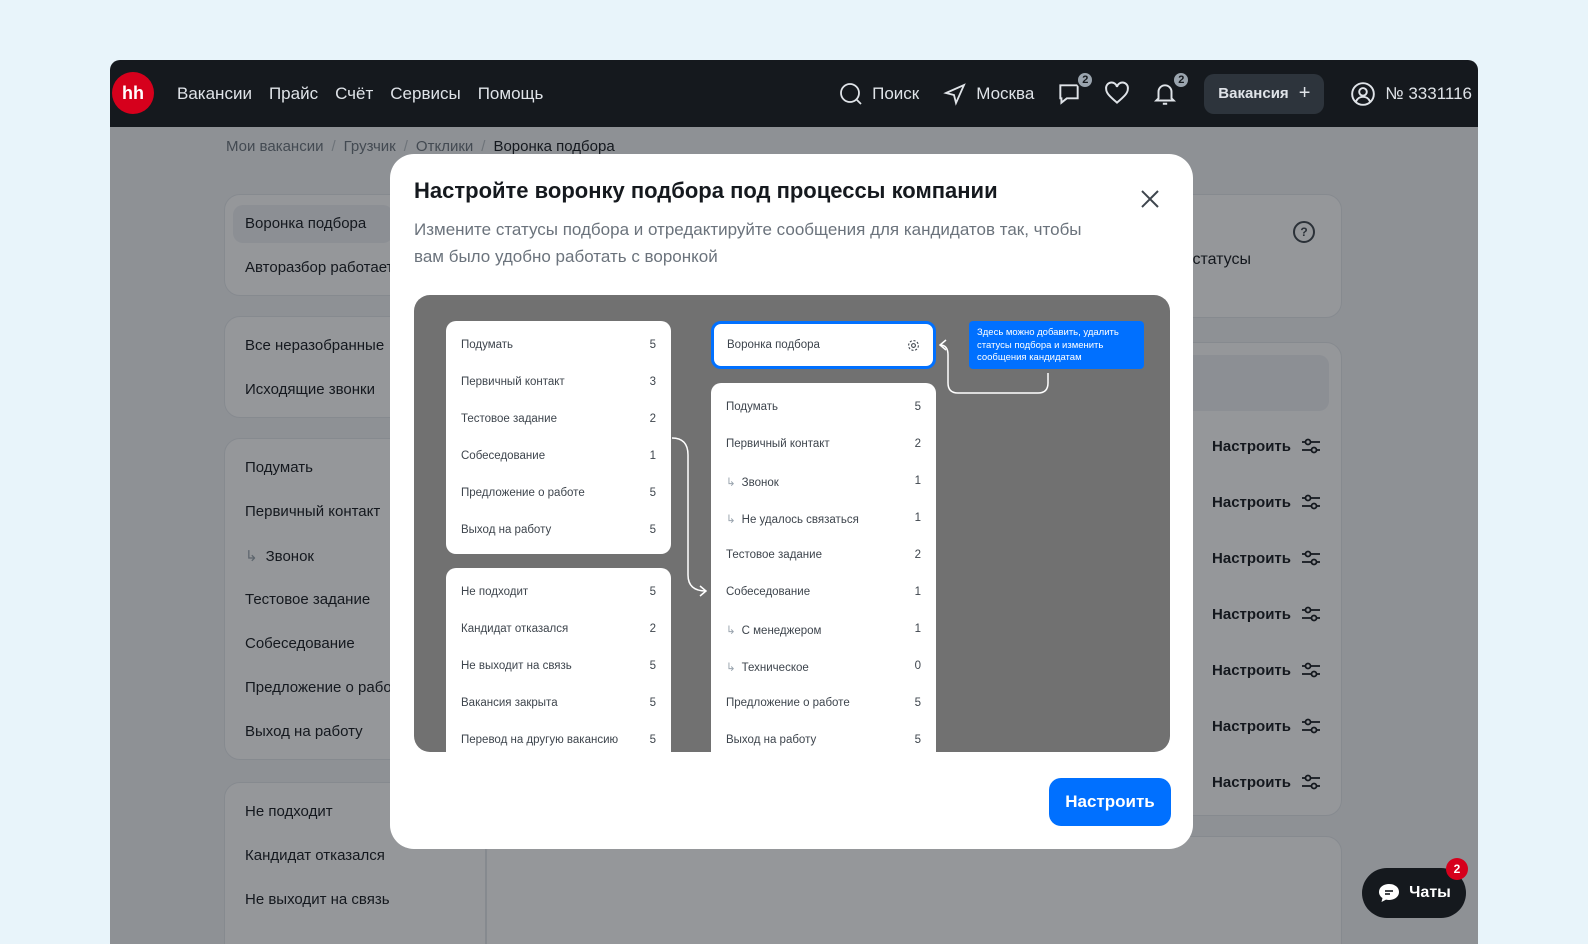 The image size is (1588, 944). What do you see at coordinates (1304, 93) in the screenshot?
I see `plus-icon: +` at bounding box center [1304, 93].